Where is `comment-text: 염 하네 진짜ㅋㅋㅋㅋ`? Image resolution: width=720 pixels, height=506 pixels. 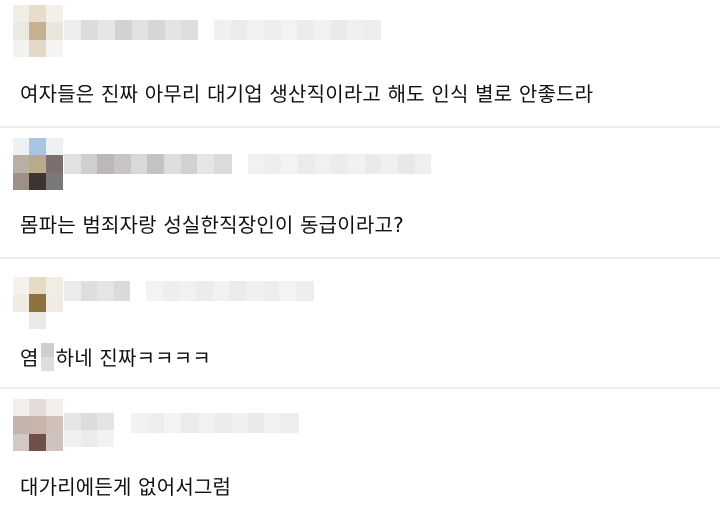
comment-text: 염 하네 진짜ㅋㅋㅋㅋ is located at coordinates (115, 357).